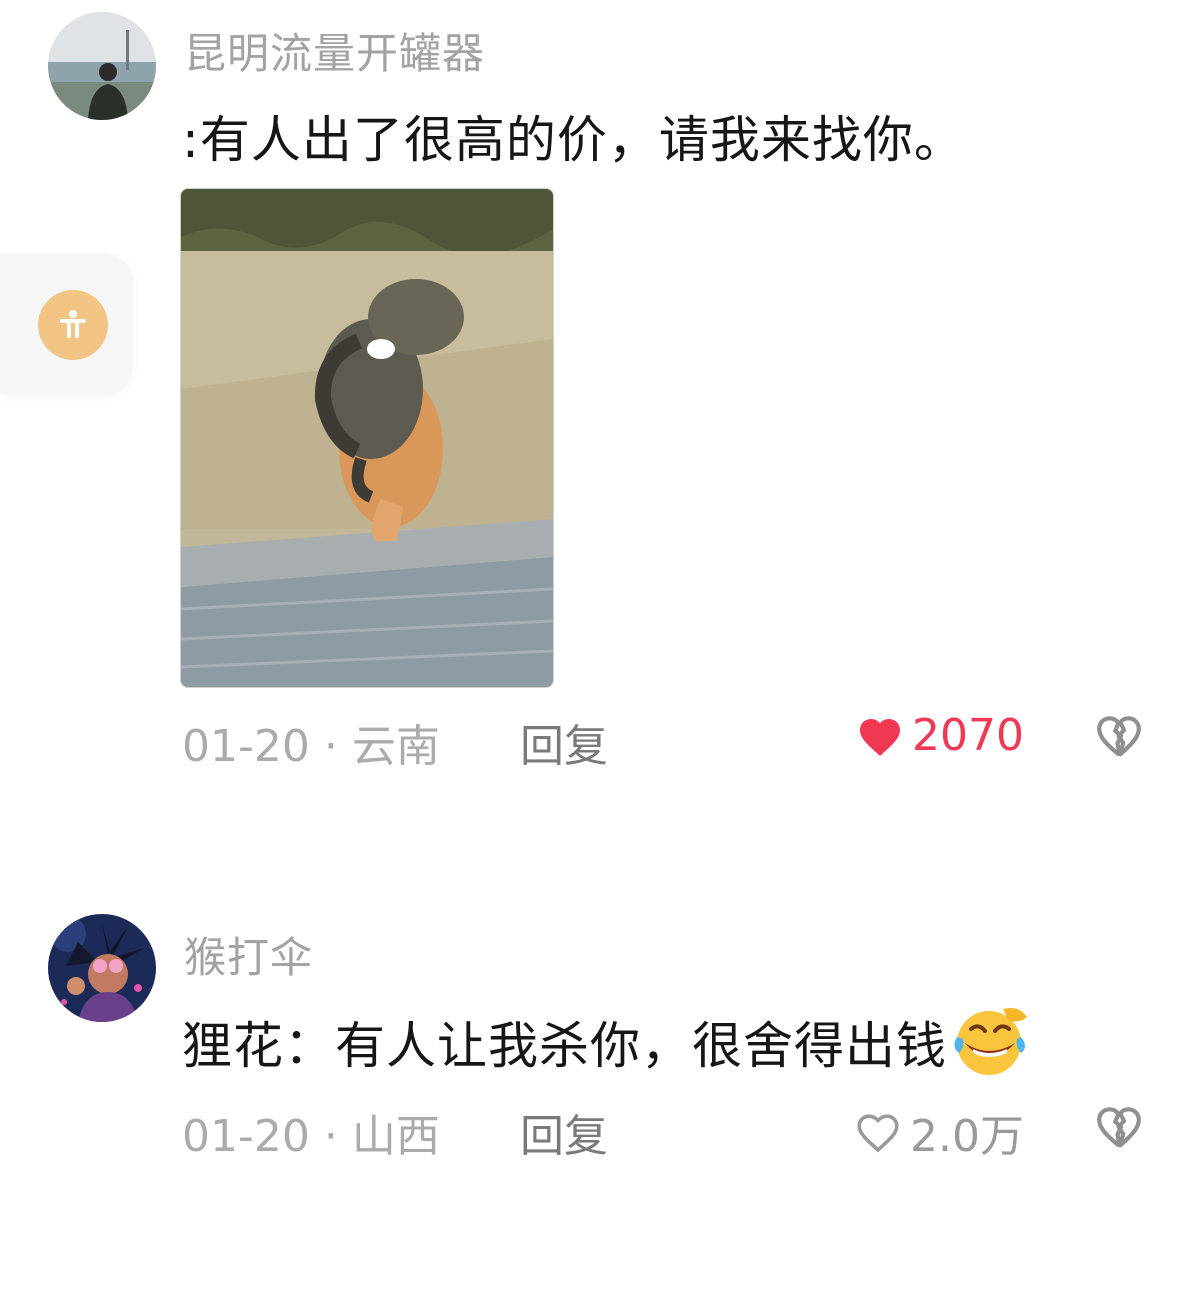 This screenshot has width=1200, height=1295. Describe the element at coordinates (990, 1046) in the screenshot. I see `face-with-tears-of-joy-icon` at that location.